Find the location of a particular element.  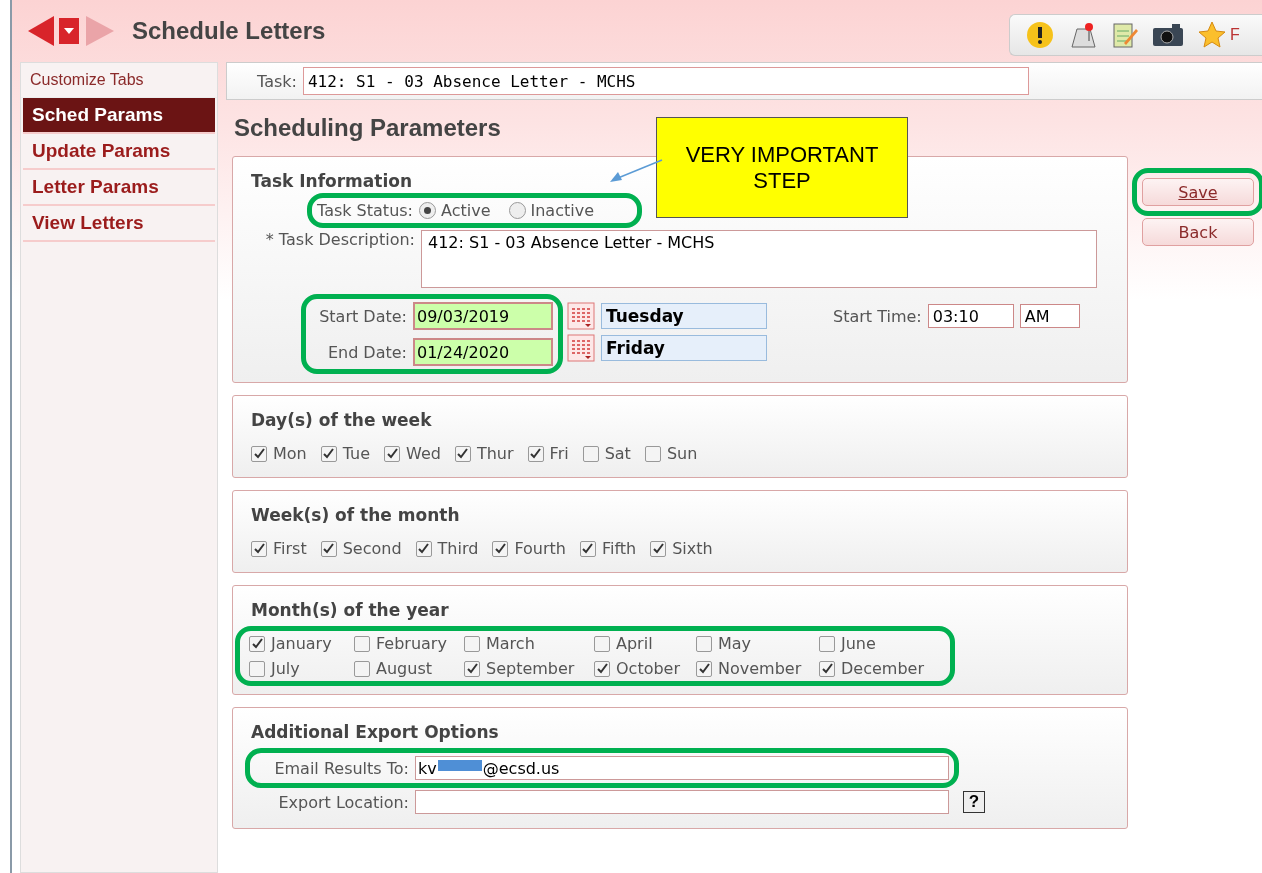

radio-label: Inactive is located at coordinates (562, 210).